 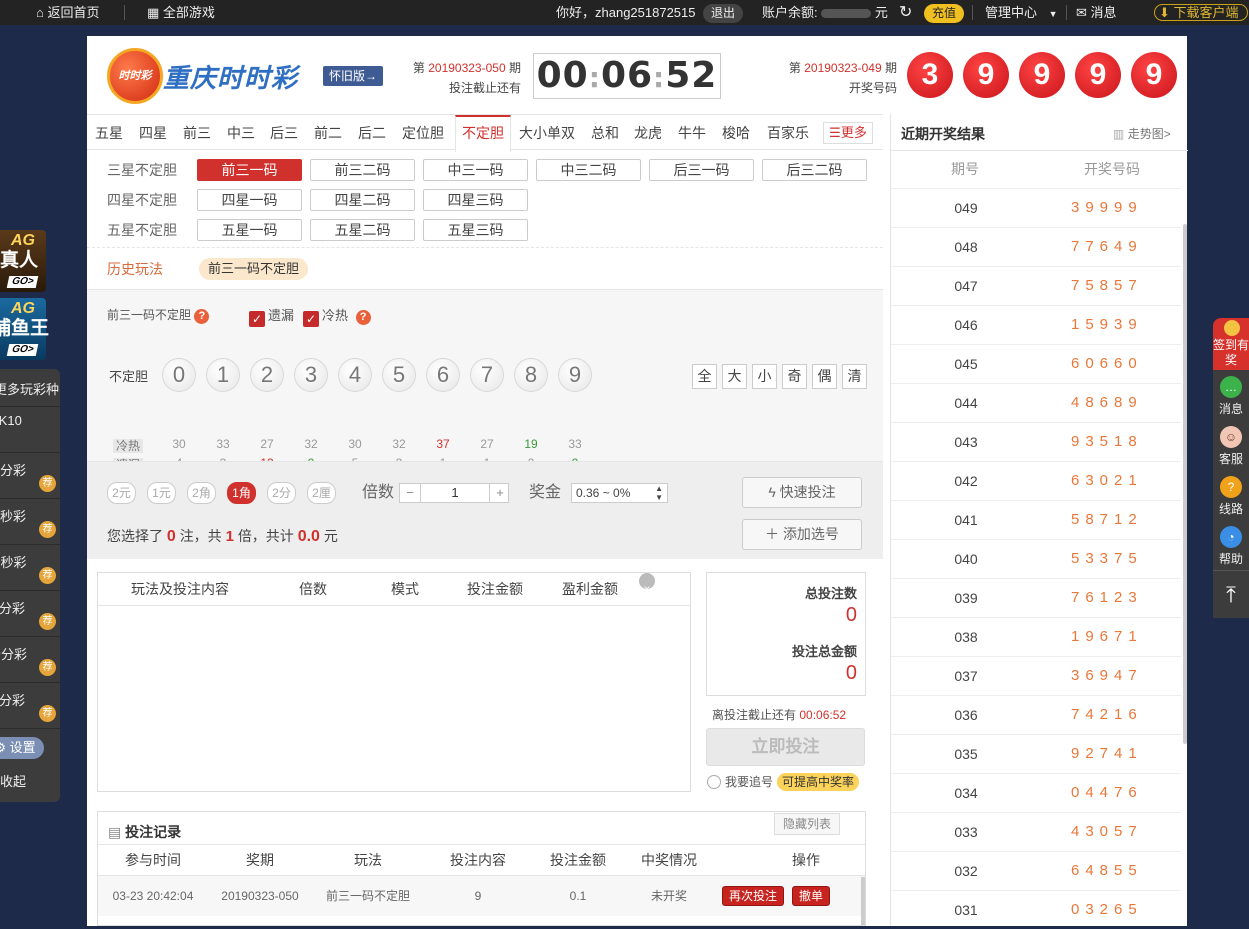 What do you see at coordinates (1231, 544) in the screenshot?
I see `float-help: ◔ 帮助` at bounding box center [1231, 544].